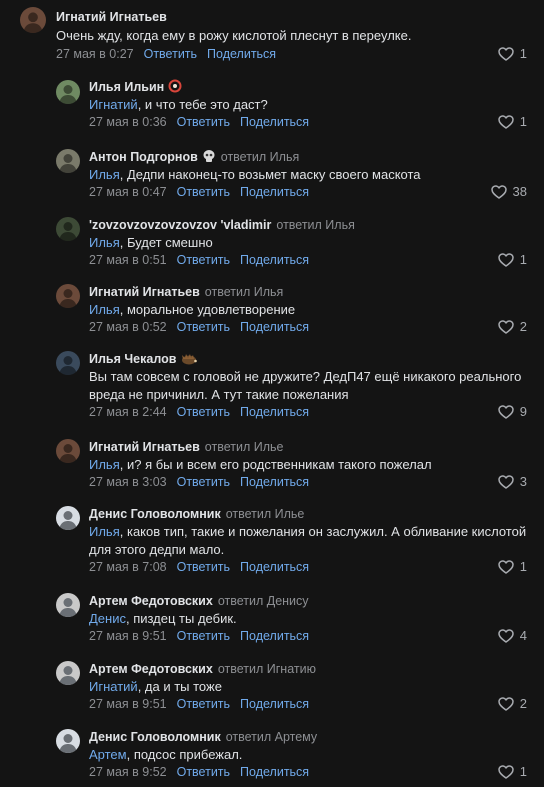 The width and height of the screenshot is (544, 787). What do you see at coordinates (523, 121) in the screenshot?
I see `like-count: 1` at bounding box center [523, 121].